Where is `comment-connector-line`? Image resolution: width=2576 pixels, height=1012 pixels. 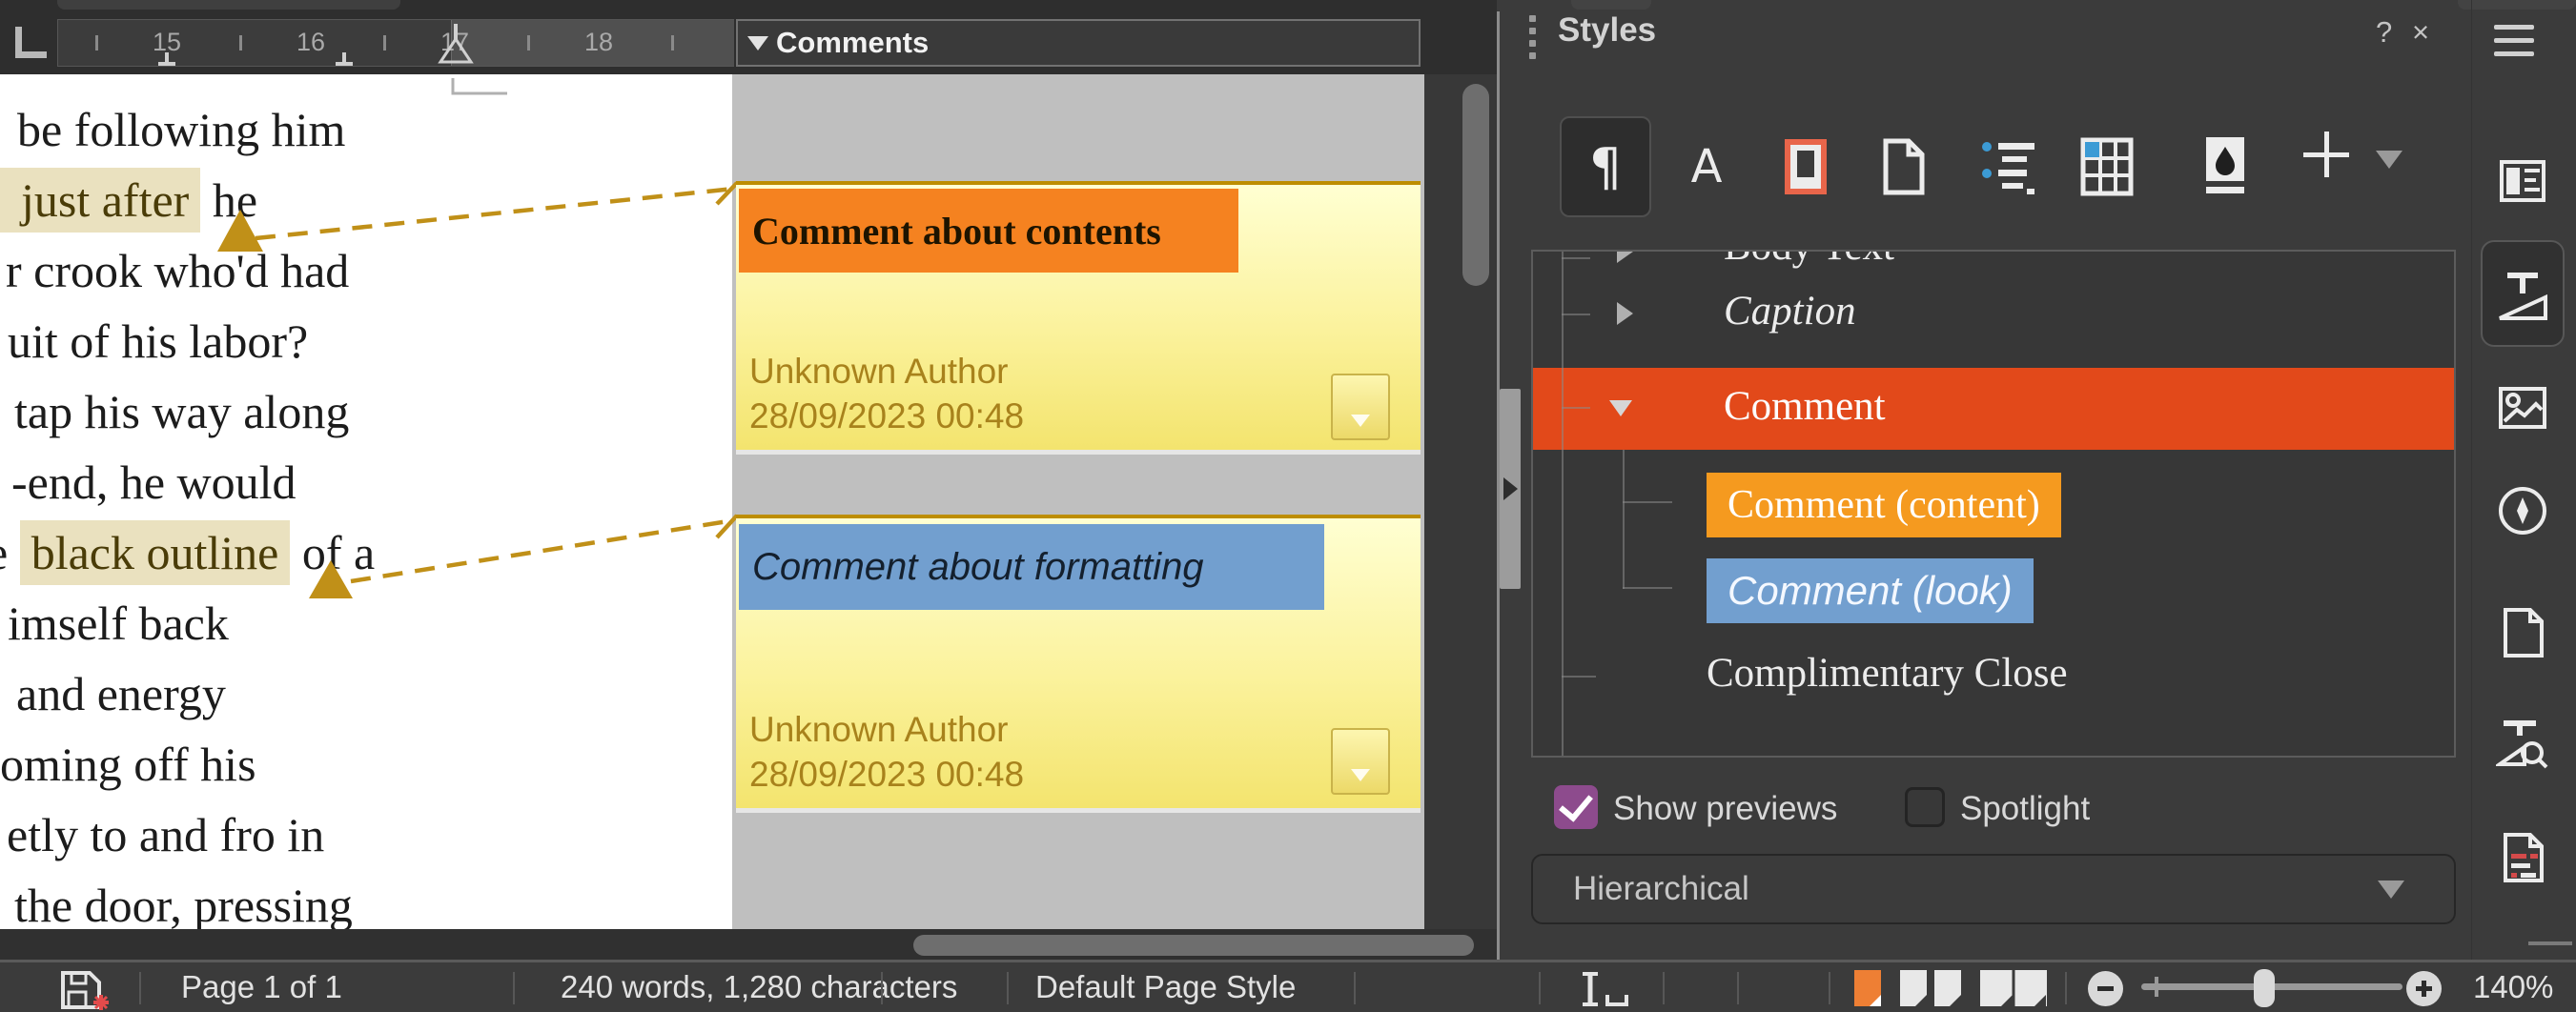 comment-connector-line is located at coordinates (495, 213).